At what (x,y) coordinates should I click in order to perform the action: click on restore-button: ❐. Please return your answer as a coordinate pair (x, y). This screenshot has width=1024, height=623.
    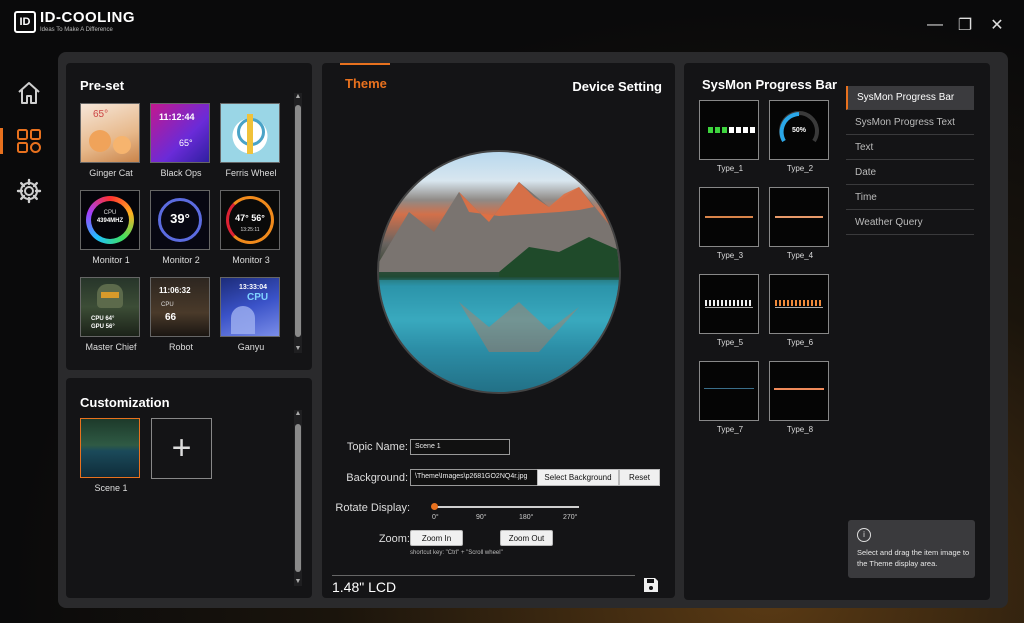
    Looking at the image, I should click on (965, 25).